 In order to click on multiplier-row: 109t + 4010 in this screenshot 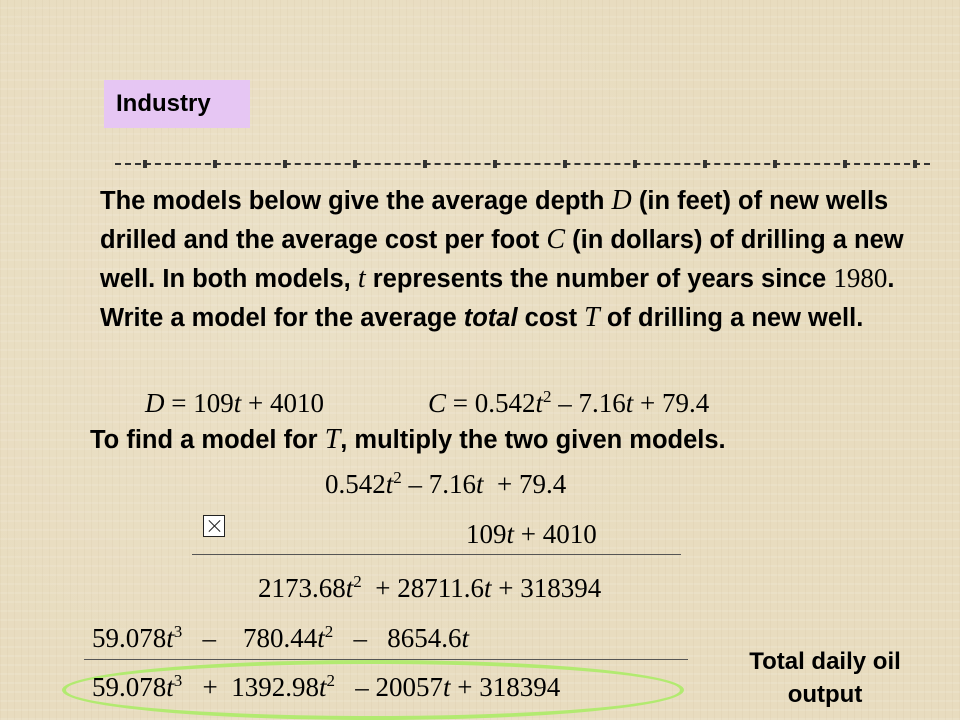, I will do `click(531, 534)`.